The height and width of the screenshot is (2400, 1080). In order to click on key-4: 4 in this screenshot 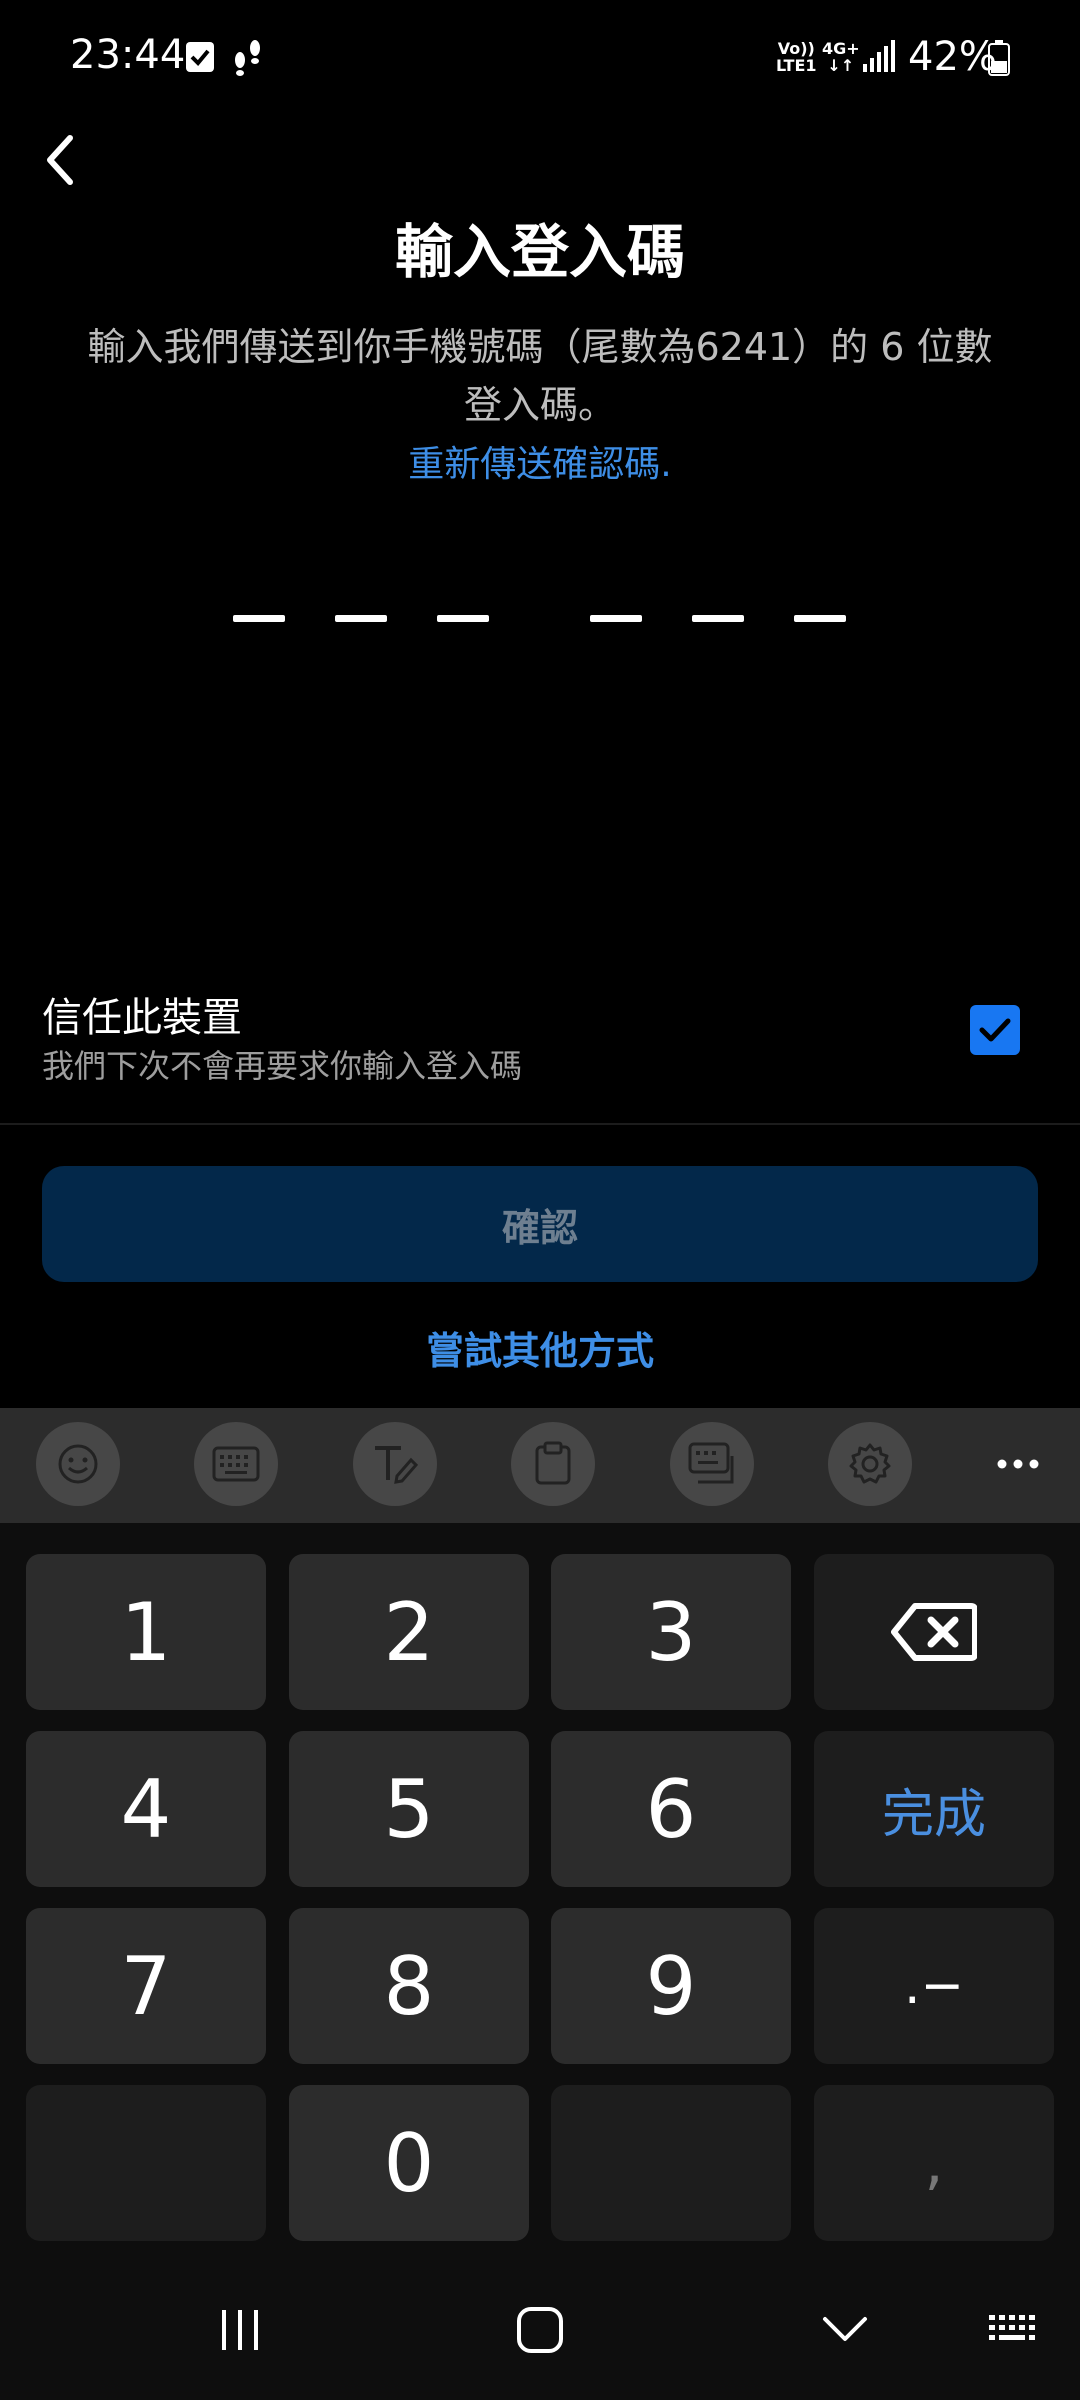, I will do `click(146, 1809)`.